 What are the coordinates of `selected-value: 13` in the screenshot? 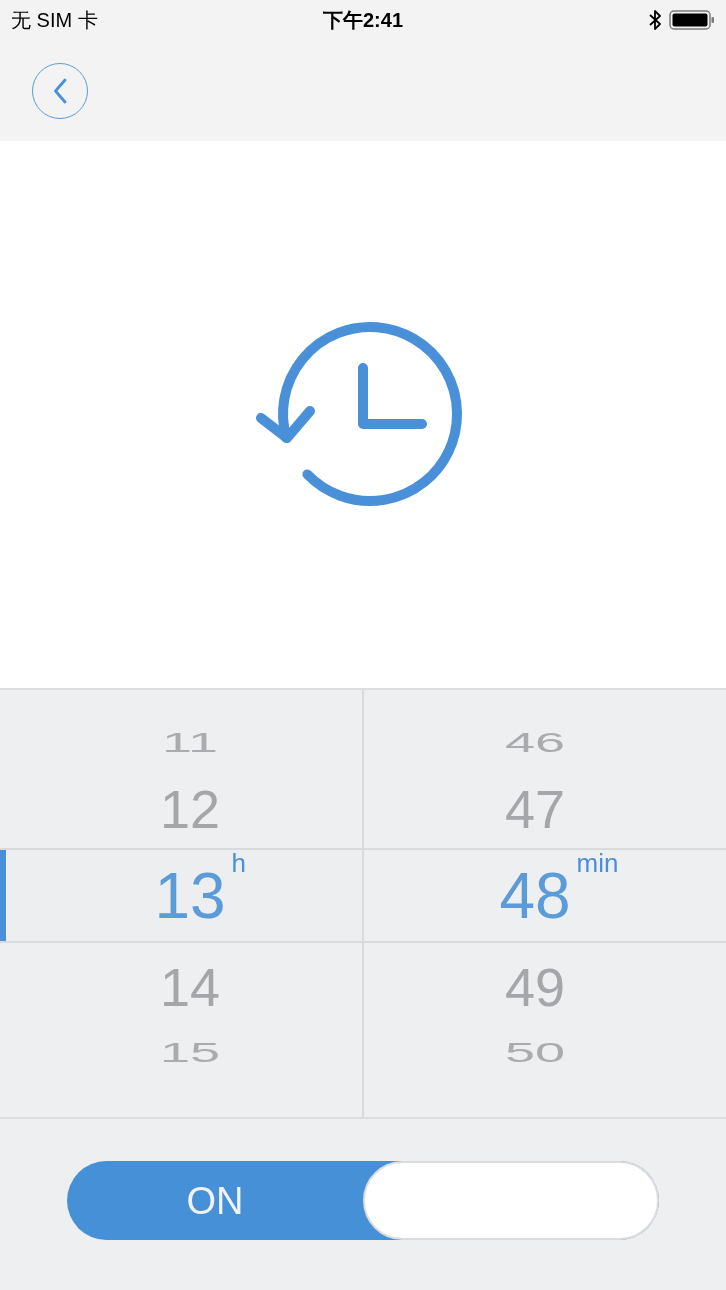 It's located at (190, 895).